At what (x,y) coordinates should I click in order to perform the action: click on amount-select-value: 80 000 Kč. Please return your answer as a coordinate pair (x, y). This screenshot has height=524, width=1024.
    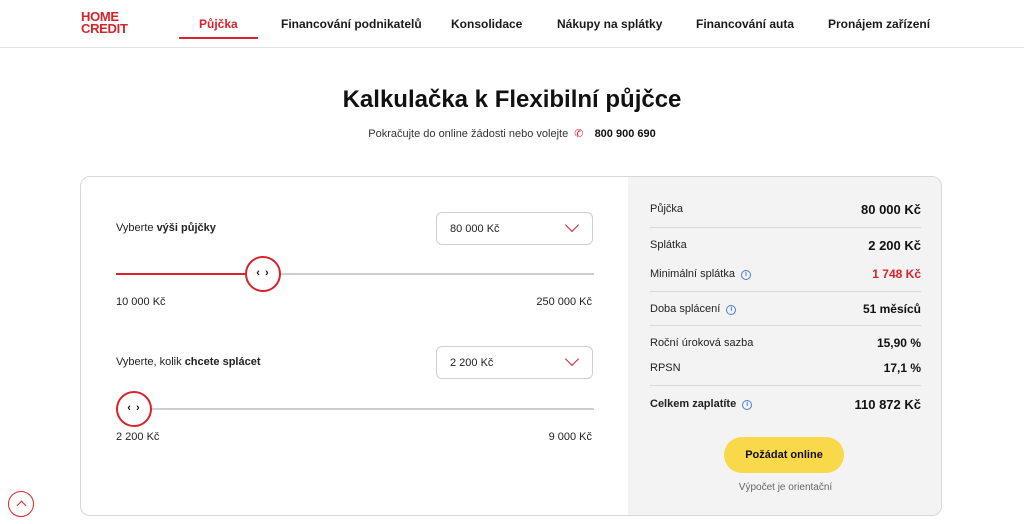
    Looking at the image, I should click on (475, 229).